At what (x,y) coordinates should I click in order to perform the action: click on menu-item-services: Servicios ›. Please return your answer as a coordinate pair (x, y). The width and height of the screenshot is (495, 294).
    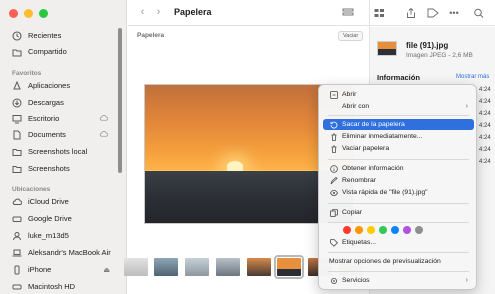
    Looking at the image, I should click on (398, 280).